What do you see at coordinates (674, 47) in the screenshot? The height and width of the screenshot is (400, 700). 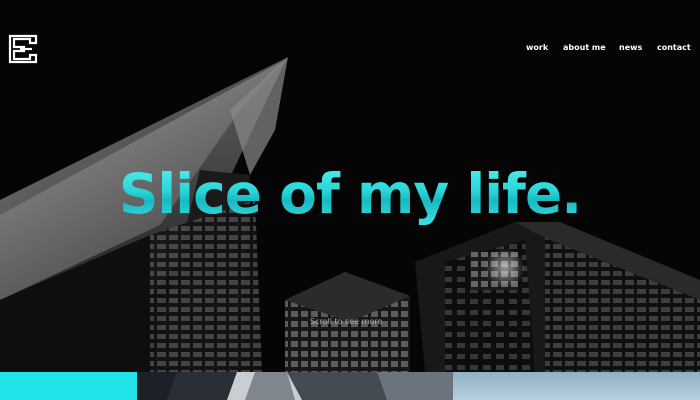 I see `nav-item-contact: contact` at bounding box center [674, 47].